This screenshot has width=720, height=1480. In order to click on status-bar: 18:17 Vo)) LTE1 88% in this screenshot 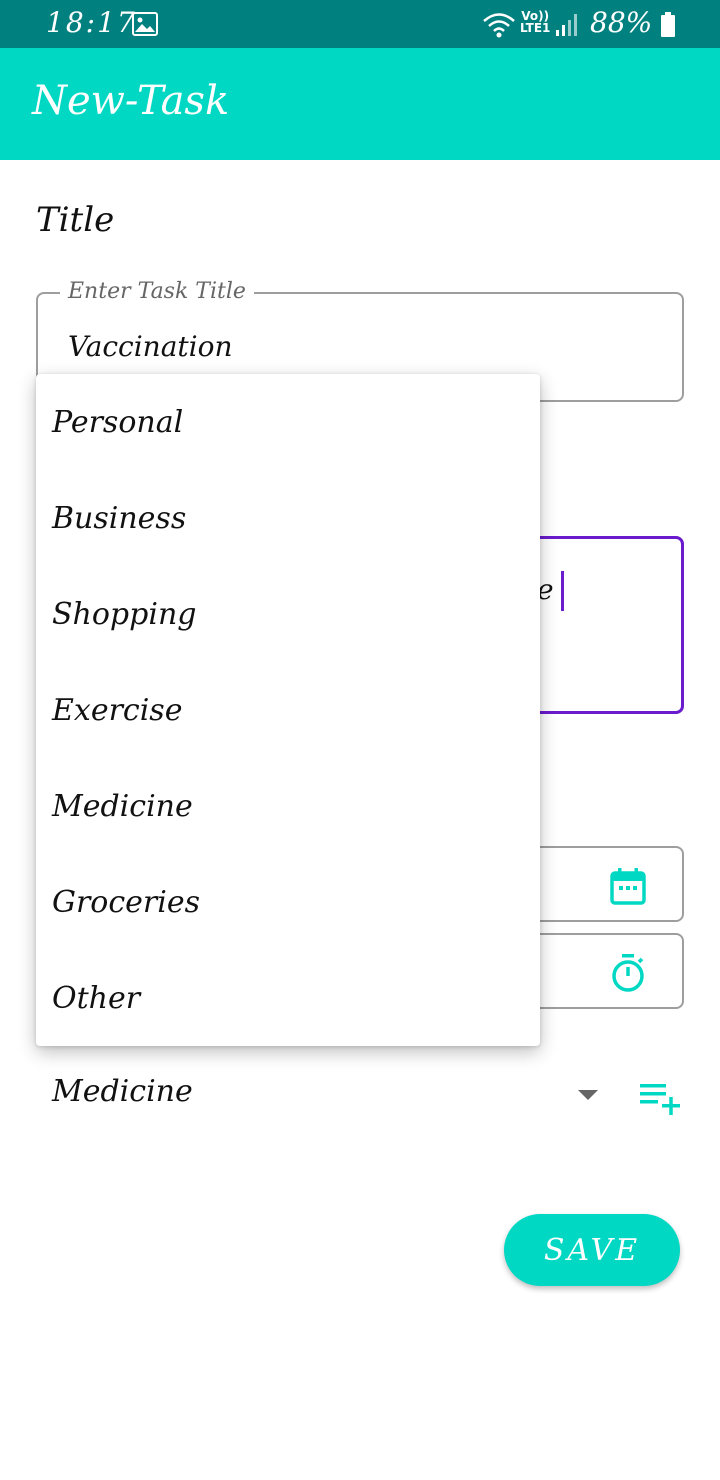, I will do `click(360, 24)`.